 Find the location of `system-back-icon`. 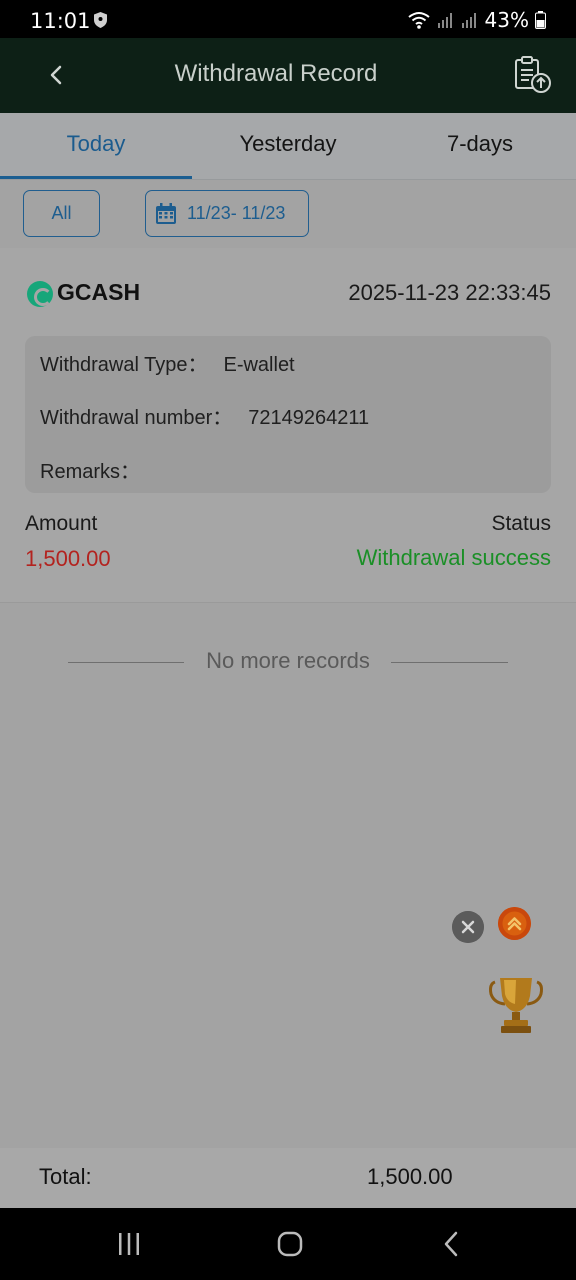

system-back-icon is located at coordinates (452, 1244).